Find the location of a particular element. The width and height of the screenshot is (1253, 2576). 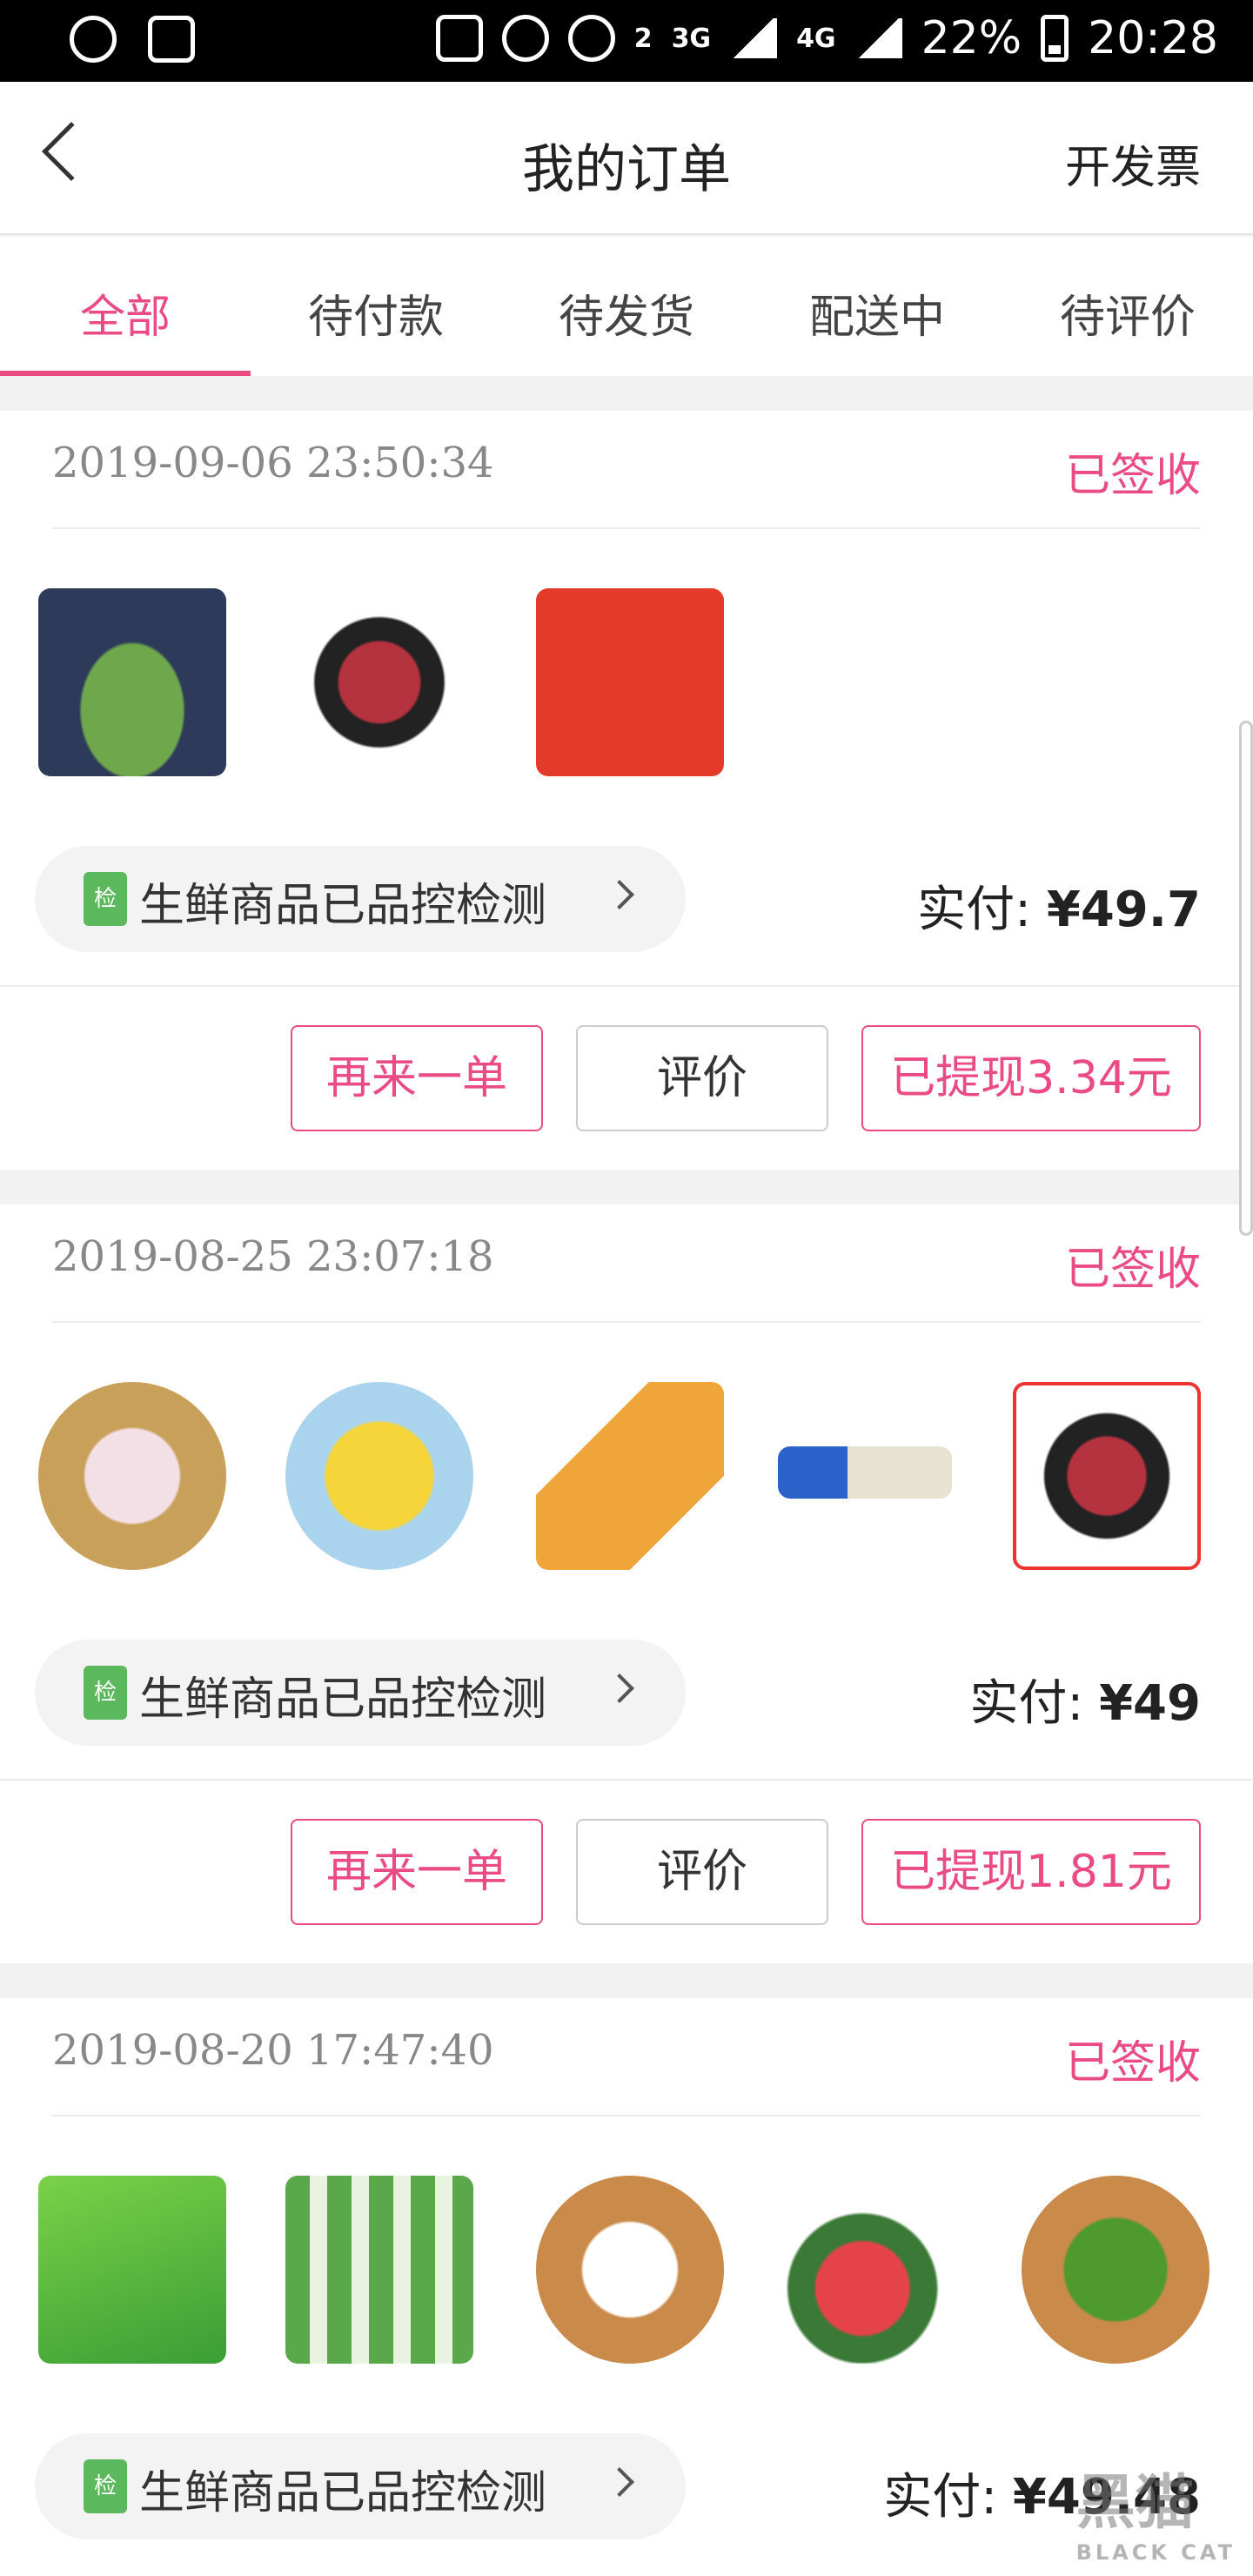

signal-icon is located at coordinates (754, 38).